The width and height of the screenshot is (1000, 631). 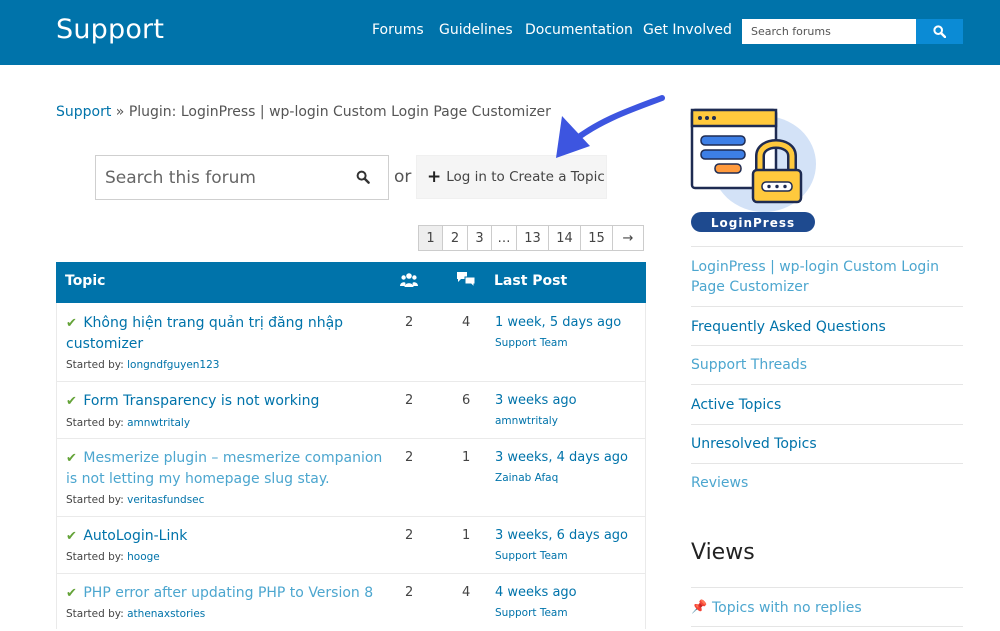 What do you see at coordinates (827, 444) in the screenshot?
I see `sidebar-link-unresolved-topics: Unresolved Topics` at bounding box center [827, 444].